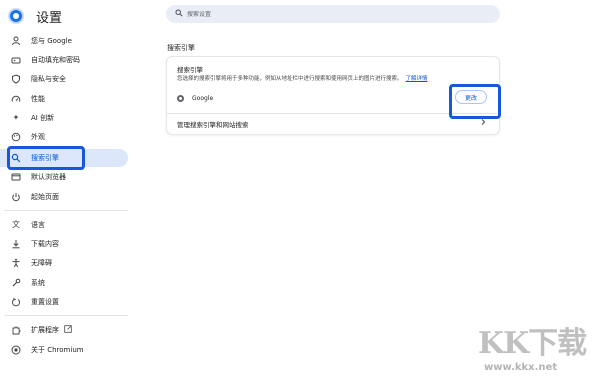 The image size is (600, 386). Describe the element at coordinates (64, 225) in the screenshot. I see `sidebar-item-languages: 文 语言` at that location.